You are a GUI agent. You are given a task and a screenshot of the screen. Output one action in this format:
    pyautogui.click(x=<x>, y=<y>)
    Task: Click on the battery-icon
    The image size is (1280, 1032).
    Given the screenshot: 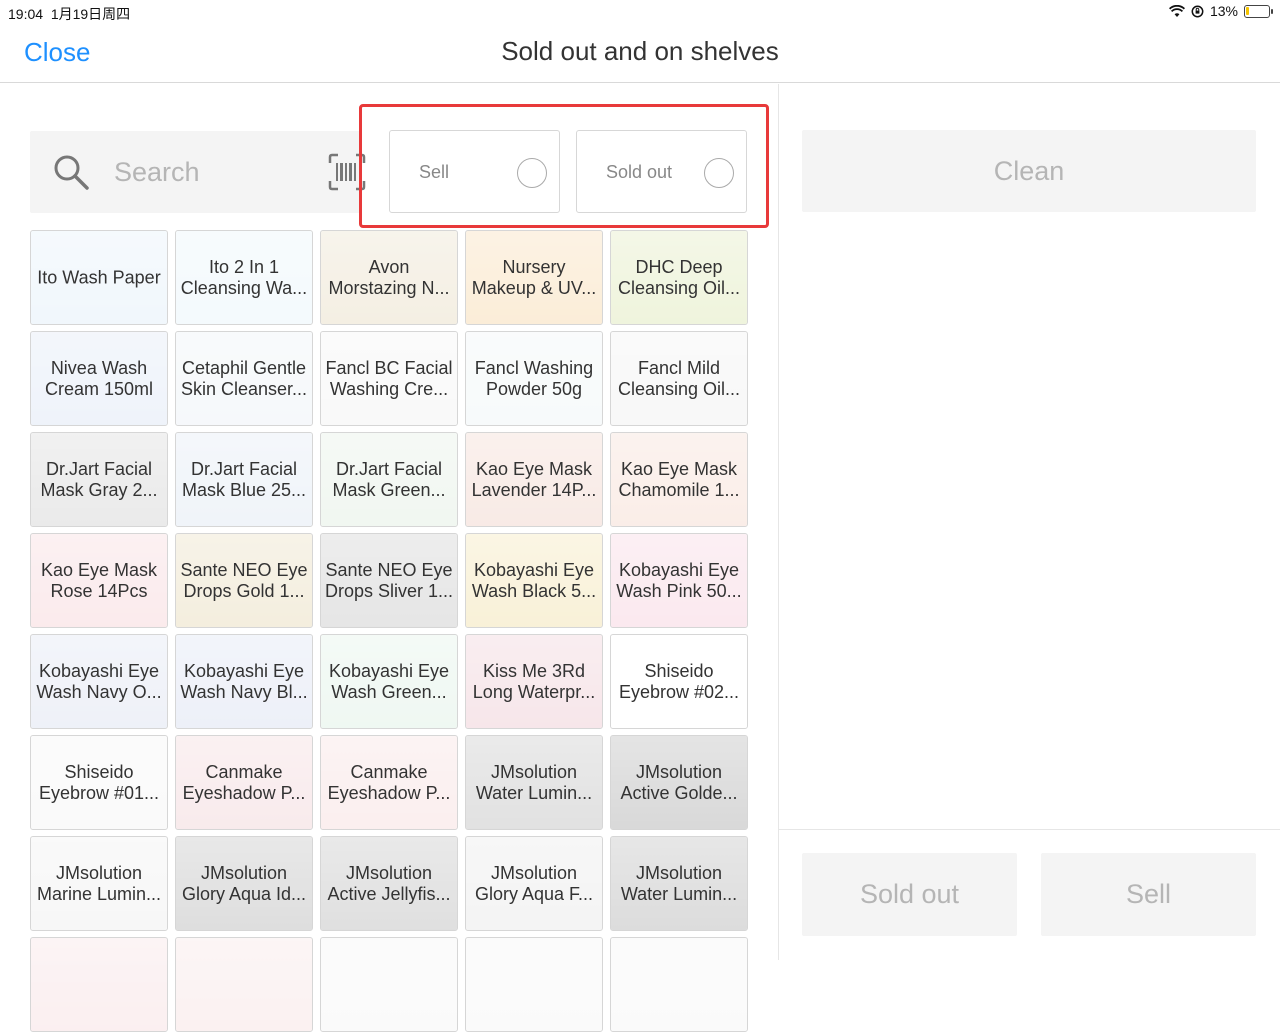 What is the action you would take?
    pyautogui.click(x=1258, y=11)
    